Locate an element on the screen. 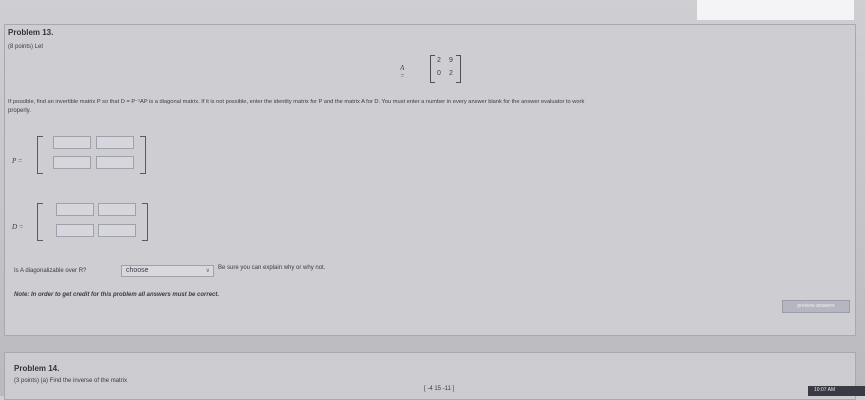 This screenshot has height=400, width=865. problem-14-matrix-fragment: [ -4 15 -11 ] is located at coordinates (439, 389).